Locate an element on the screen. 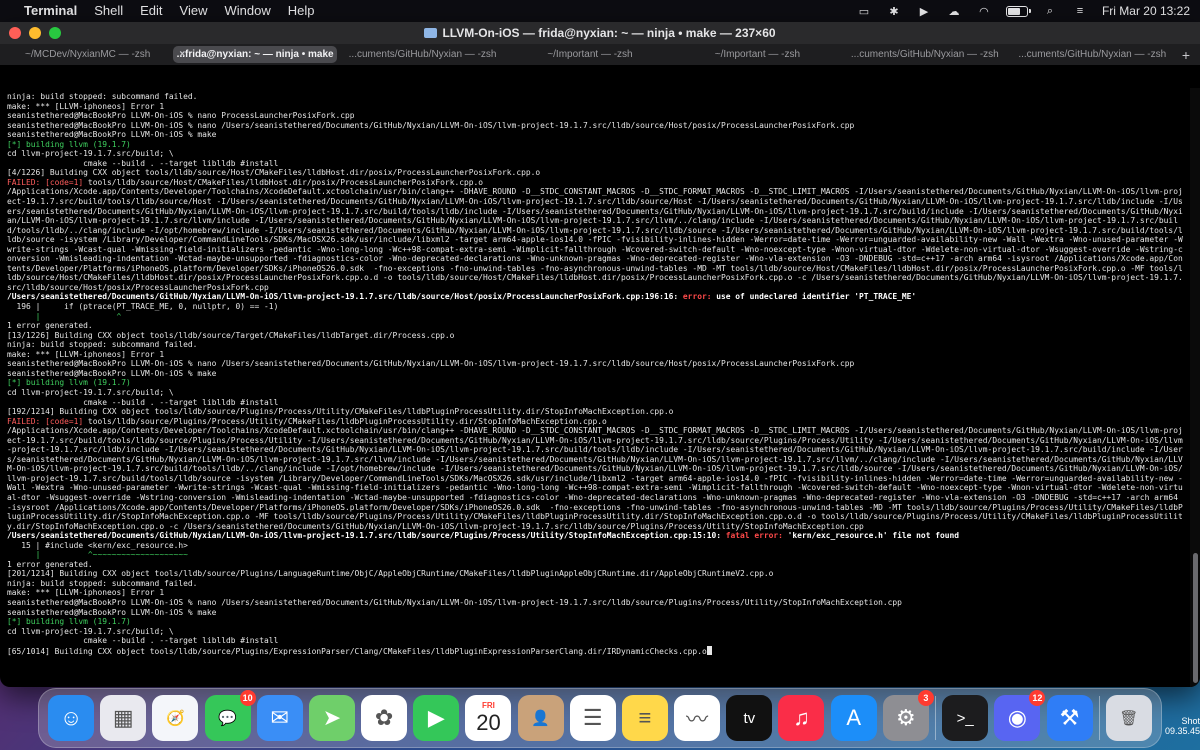 This screenshot has width=1200, height=750. reminders-icon: ☰ is located at coordinates (592, 718).